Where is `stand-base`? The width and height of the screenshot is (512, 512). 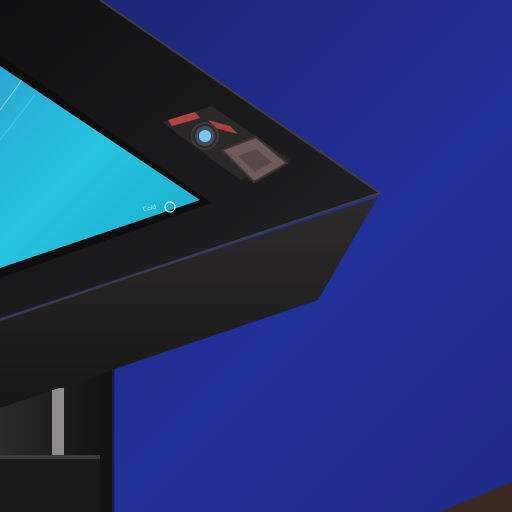 stand-base is located at coordinates (50, 483).